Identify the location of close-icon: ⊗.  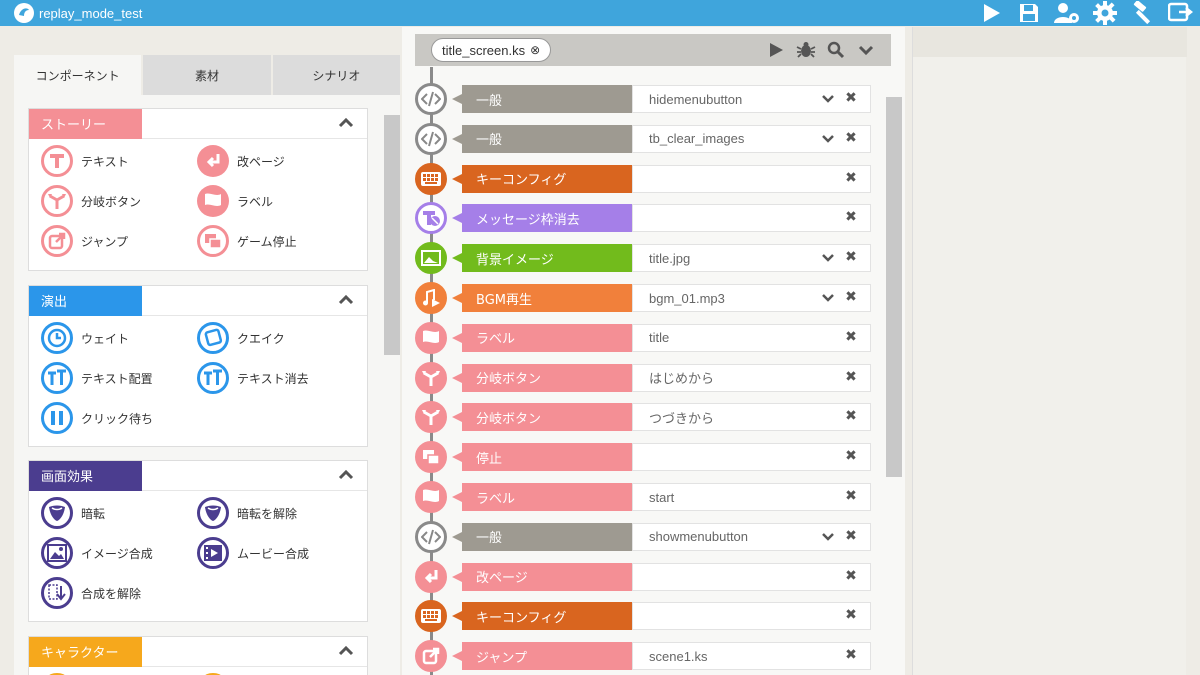
(535, 50).